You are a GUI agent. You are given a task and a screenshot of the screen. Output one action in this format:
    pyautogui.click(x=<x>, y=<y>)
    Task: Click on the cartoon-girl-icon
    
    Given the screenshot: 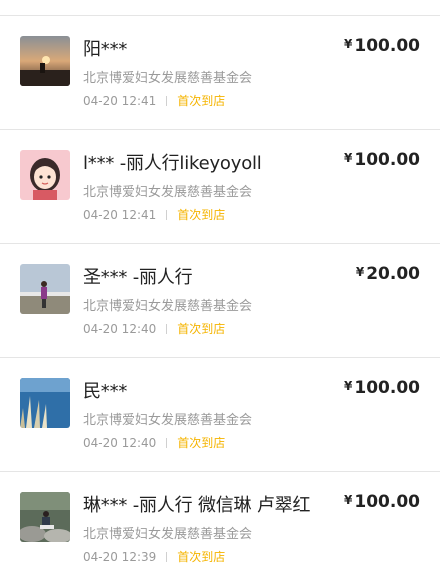 What is the action you would take?
    pyautogui.click(x=45, y=175)
    